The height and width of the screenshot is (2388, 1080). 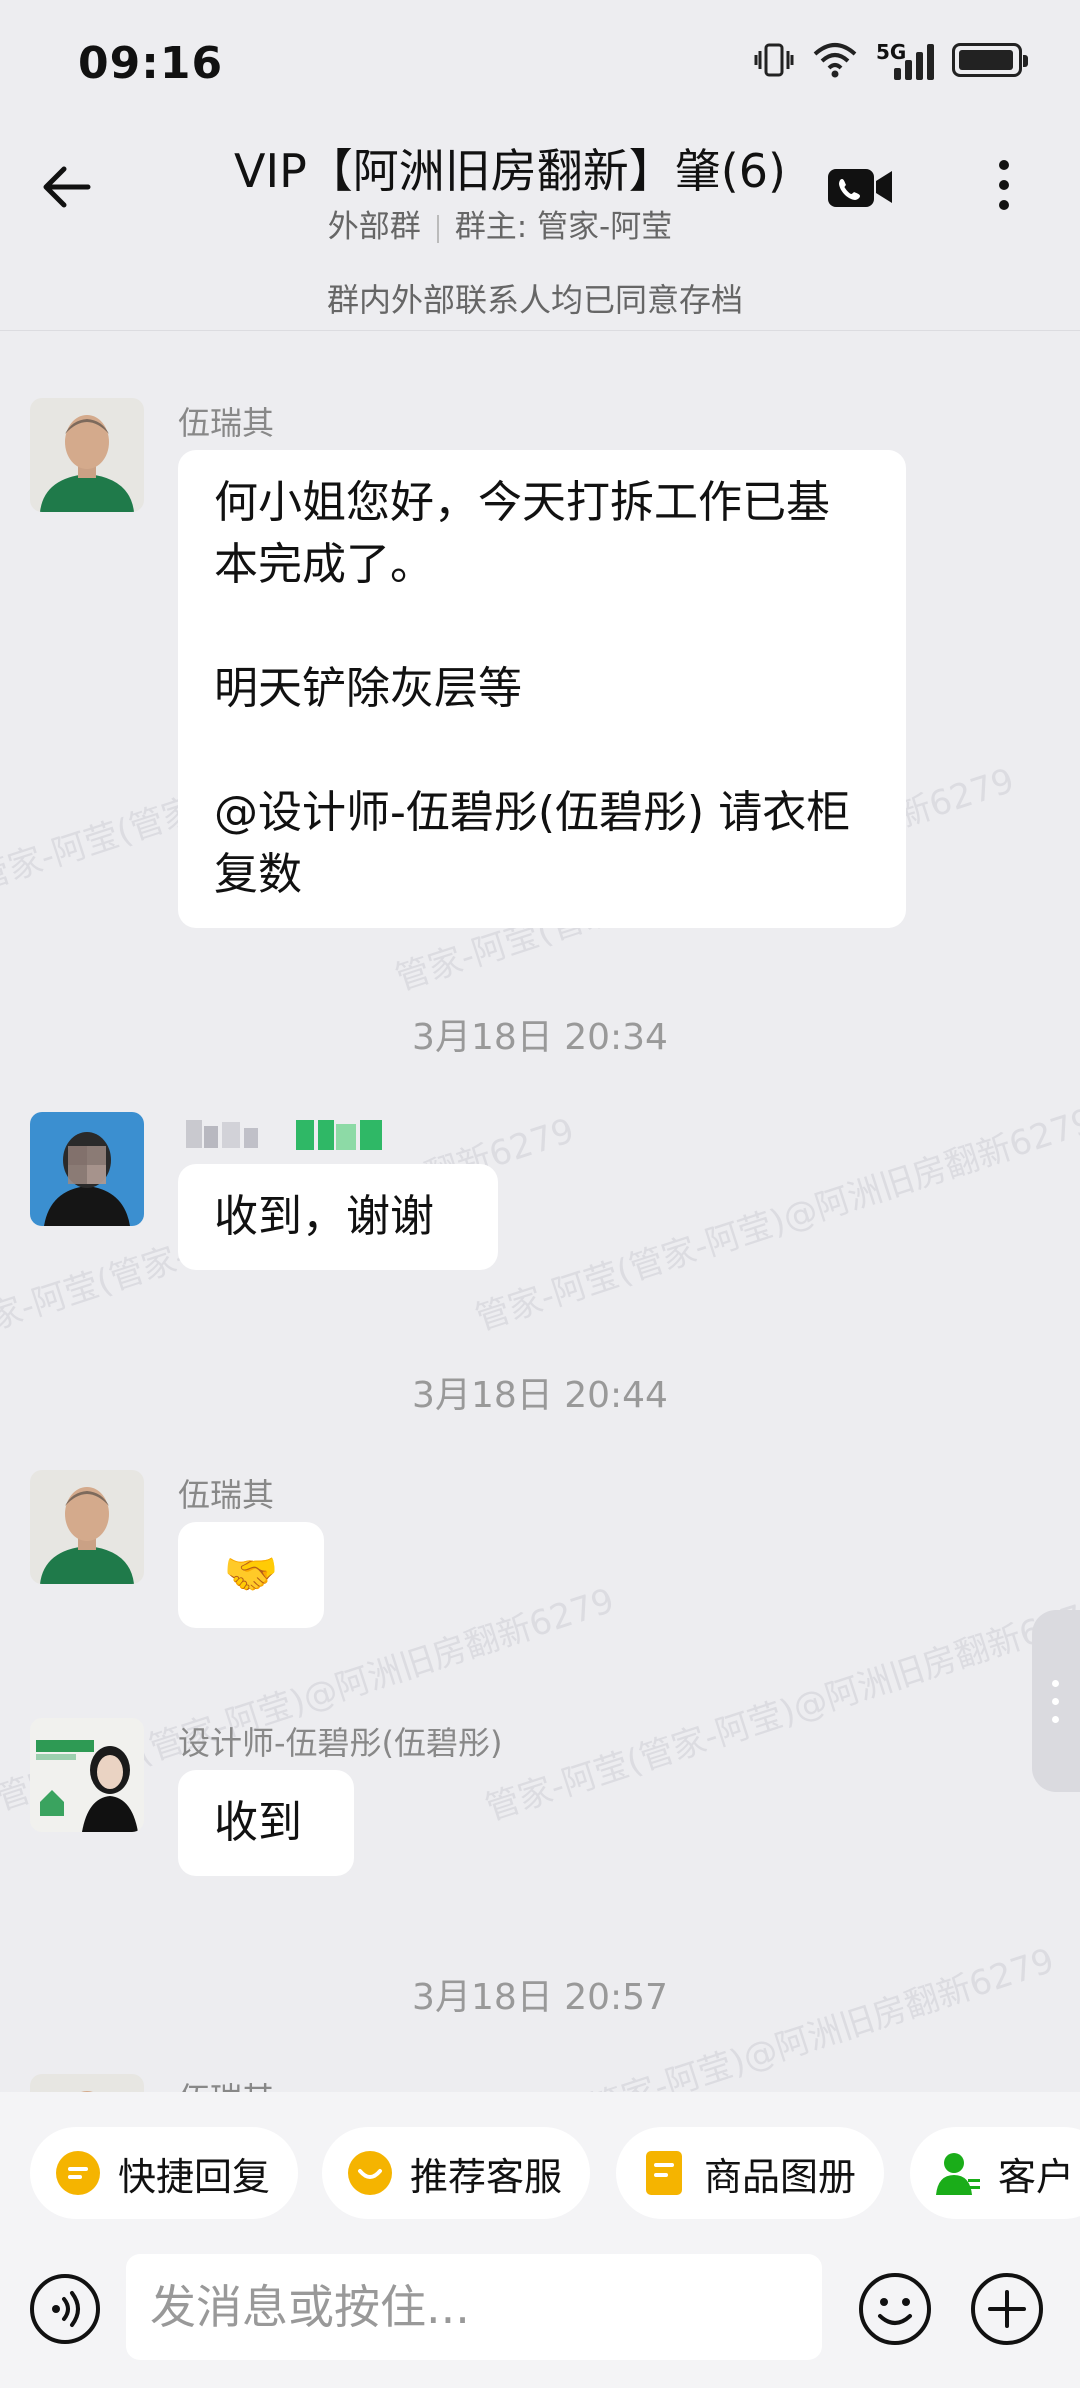 What do you see at coordinates (895, 2309) in the screenshot?
I see `emoji-icon` at bounding box center [895, 2309].